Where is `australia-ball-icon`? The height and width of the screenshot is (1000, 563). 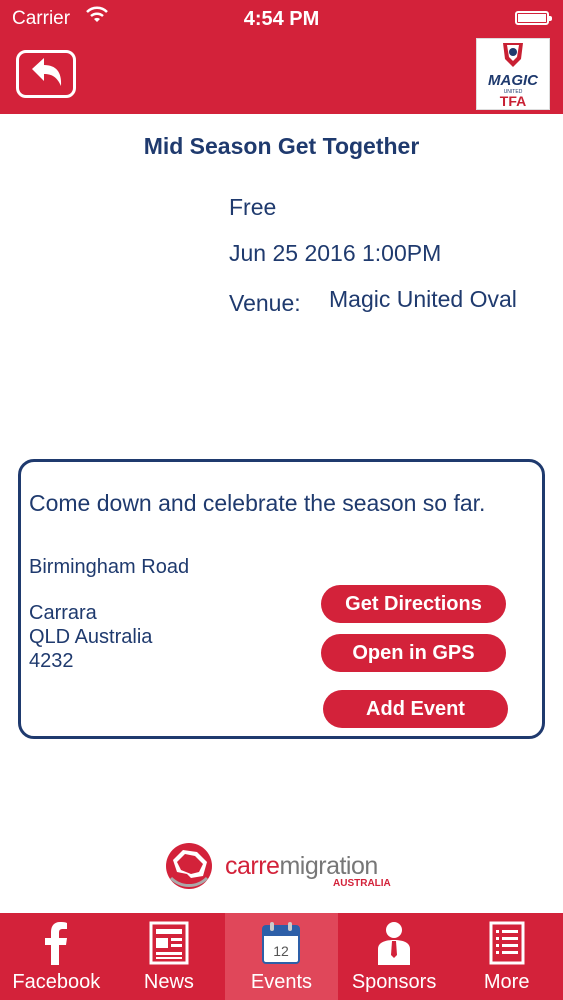 australia-ball-icon is located at coordinates (189, 868).